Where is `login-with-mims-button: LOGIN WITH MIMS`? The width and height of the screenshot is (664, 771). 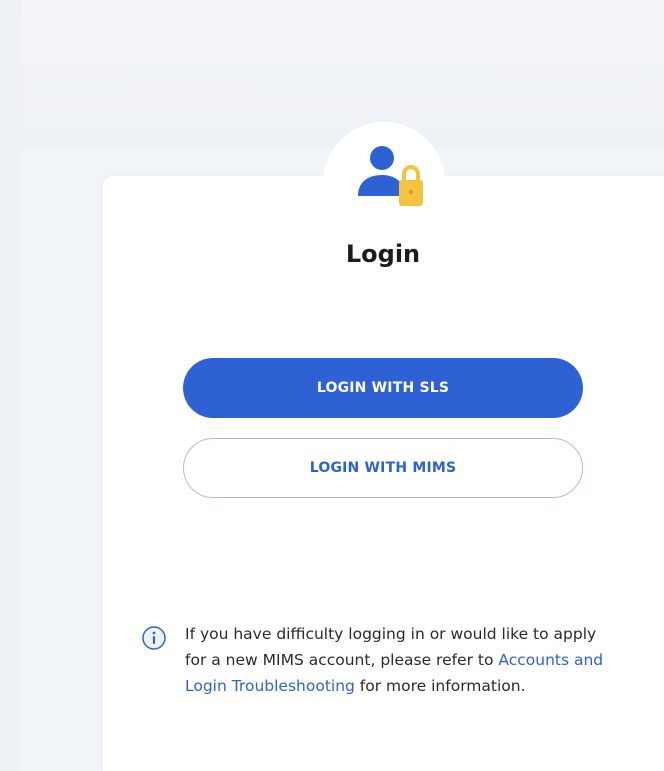
login-with-mims-button: LOGIN WITH MIMS is located at coordinates (383, 468).